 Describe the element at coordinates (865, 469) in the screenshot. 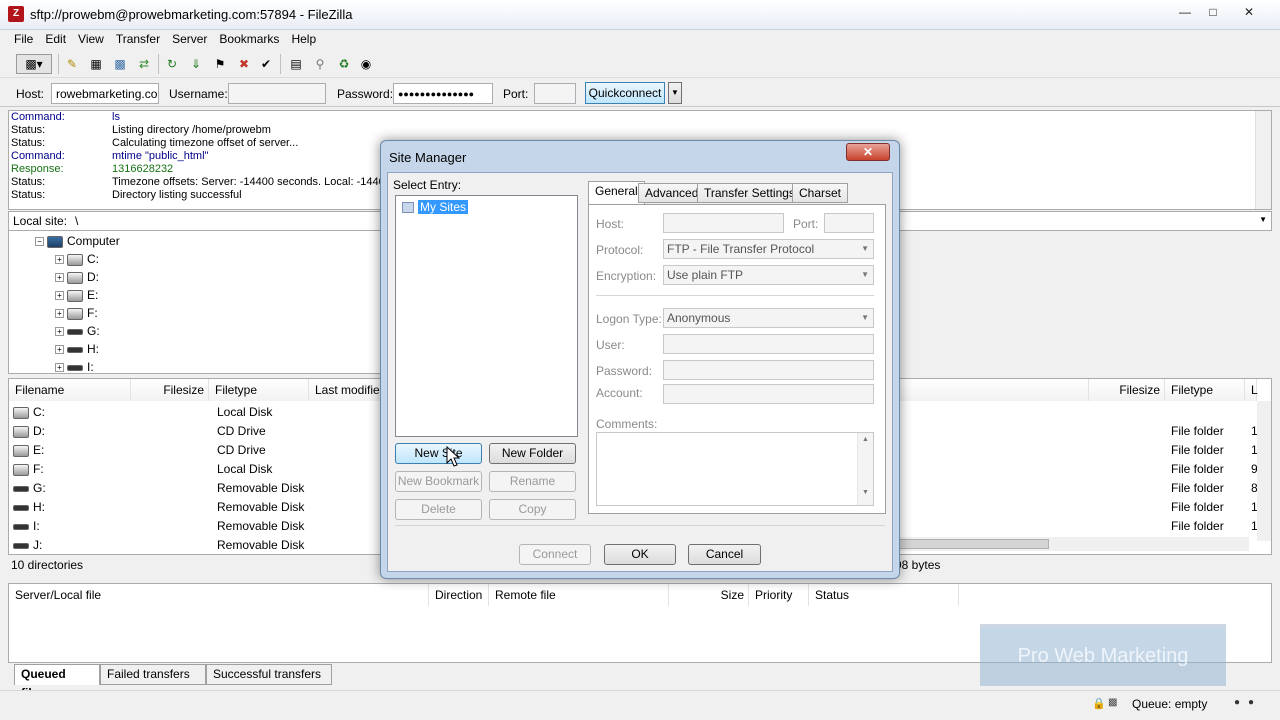

I see `comments-scrollbar: ▲ ▼` at that location.